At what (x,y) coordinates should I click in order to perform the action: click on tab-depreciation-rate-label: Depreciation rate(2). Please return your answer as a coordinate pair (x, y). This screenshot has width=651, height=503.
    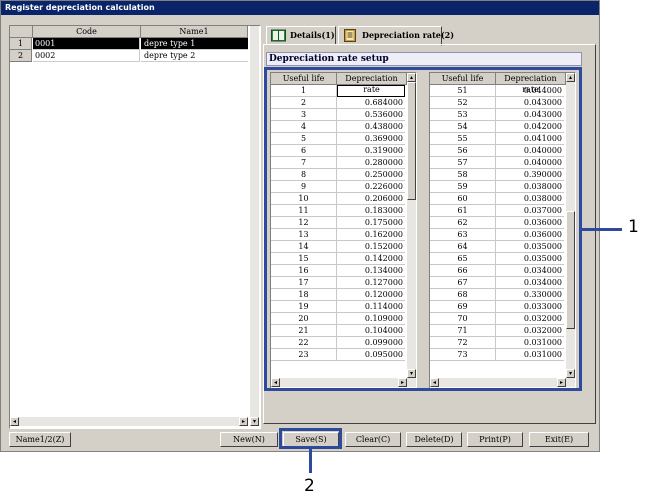
    Looking at the image, I should click on (408, 35).